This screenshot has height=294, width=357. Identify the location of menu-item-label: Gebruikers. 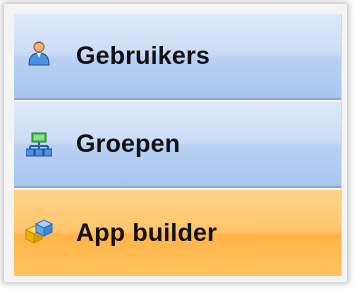
(143, 55).